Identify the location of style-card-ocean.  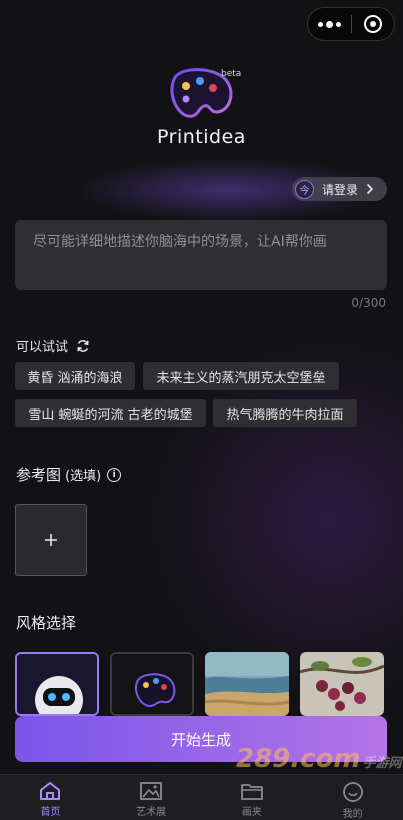
(247, 684).